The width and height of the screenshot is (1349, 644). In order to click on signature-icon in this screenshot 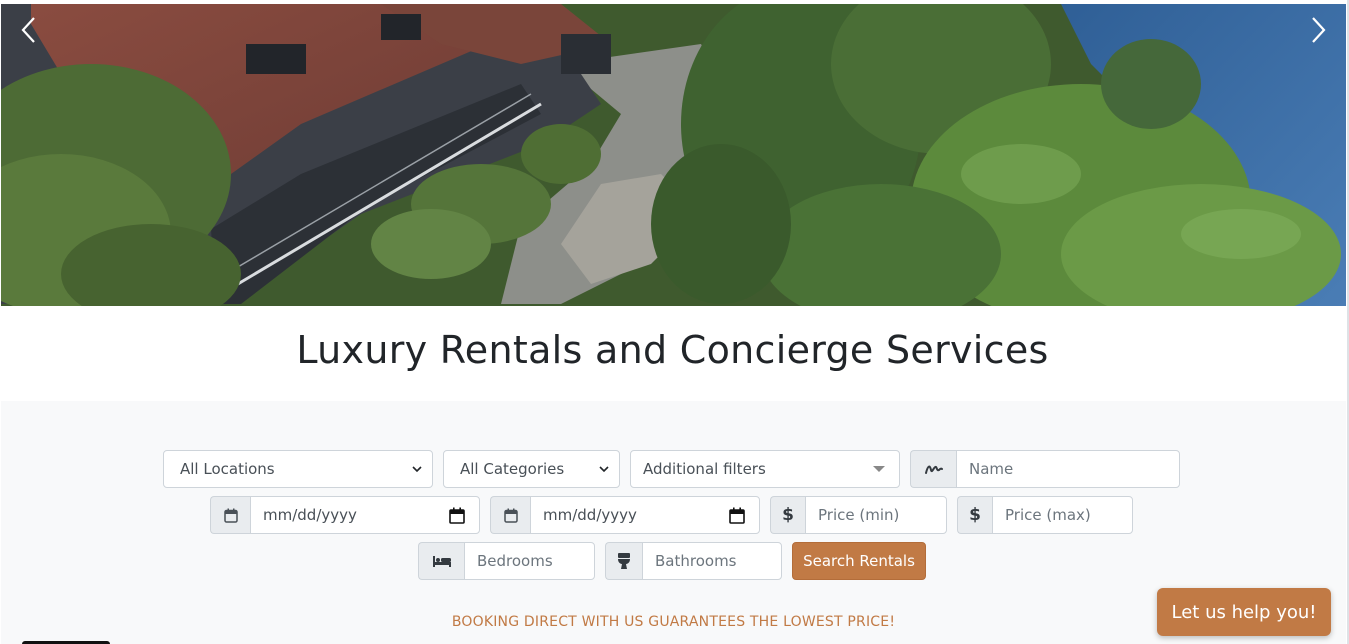, I will do `click(933, 469)`.